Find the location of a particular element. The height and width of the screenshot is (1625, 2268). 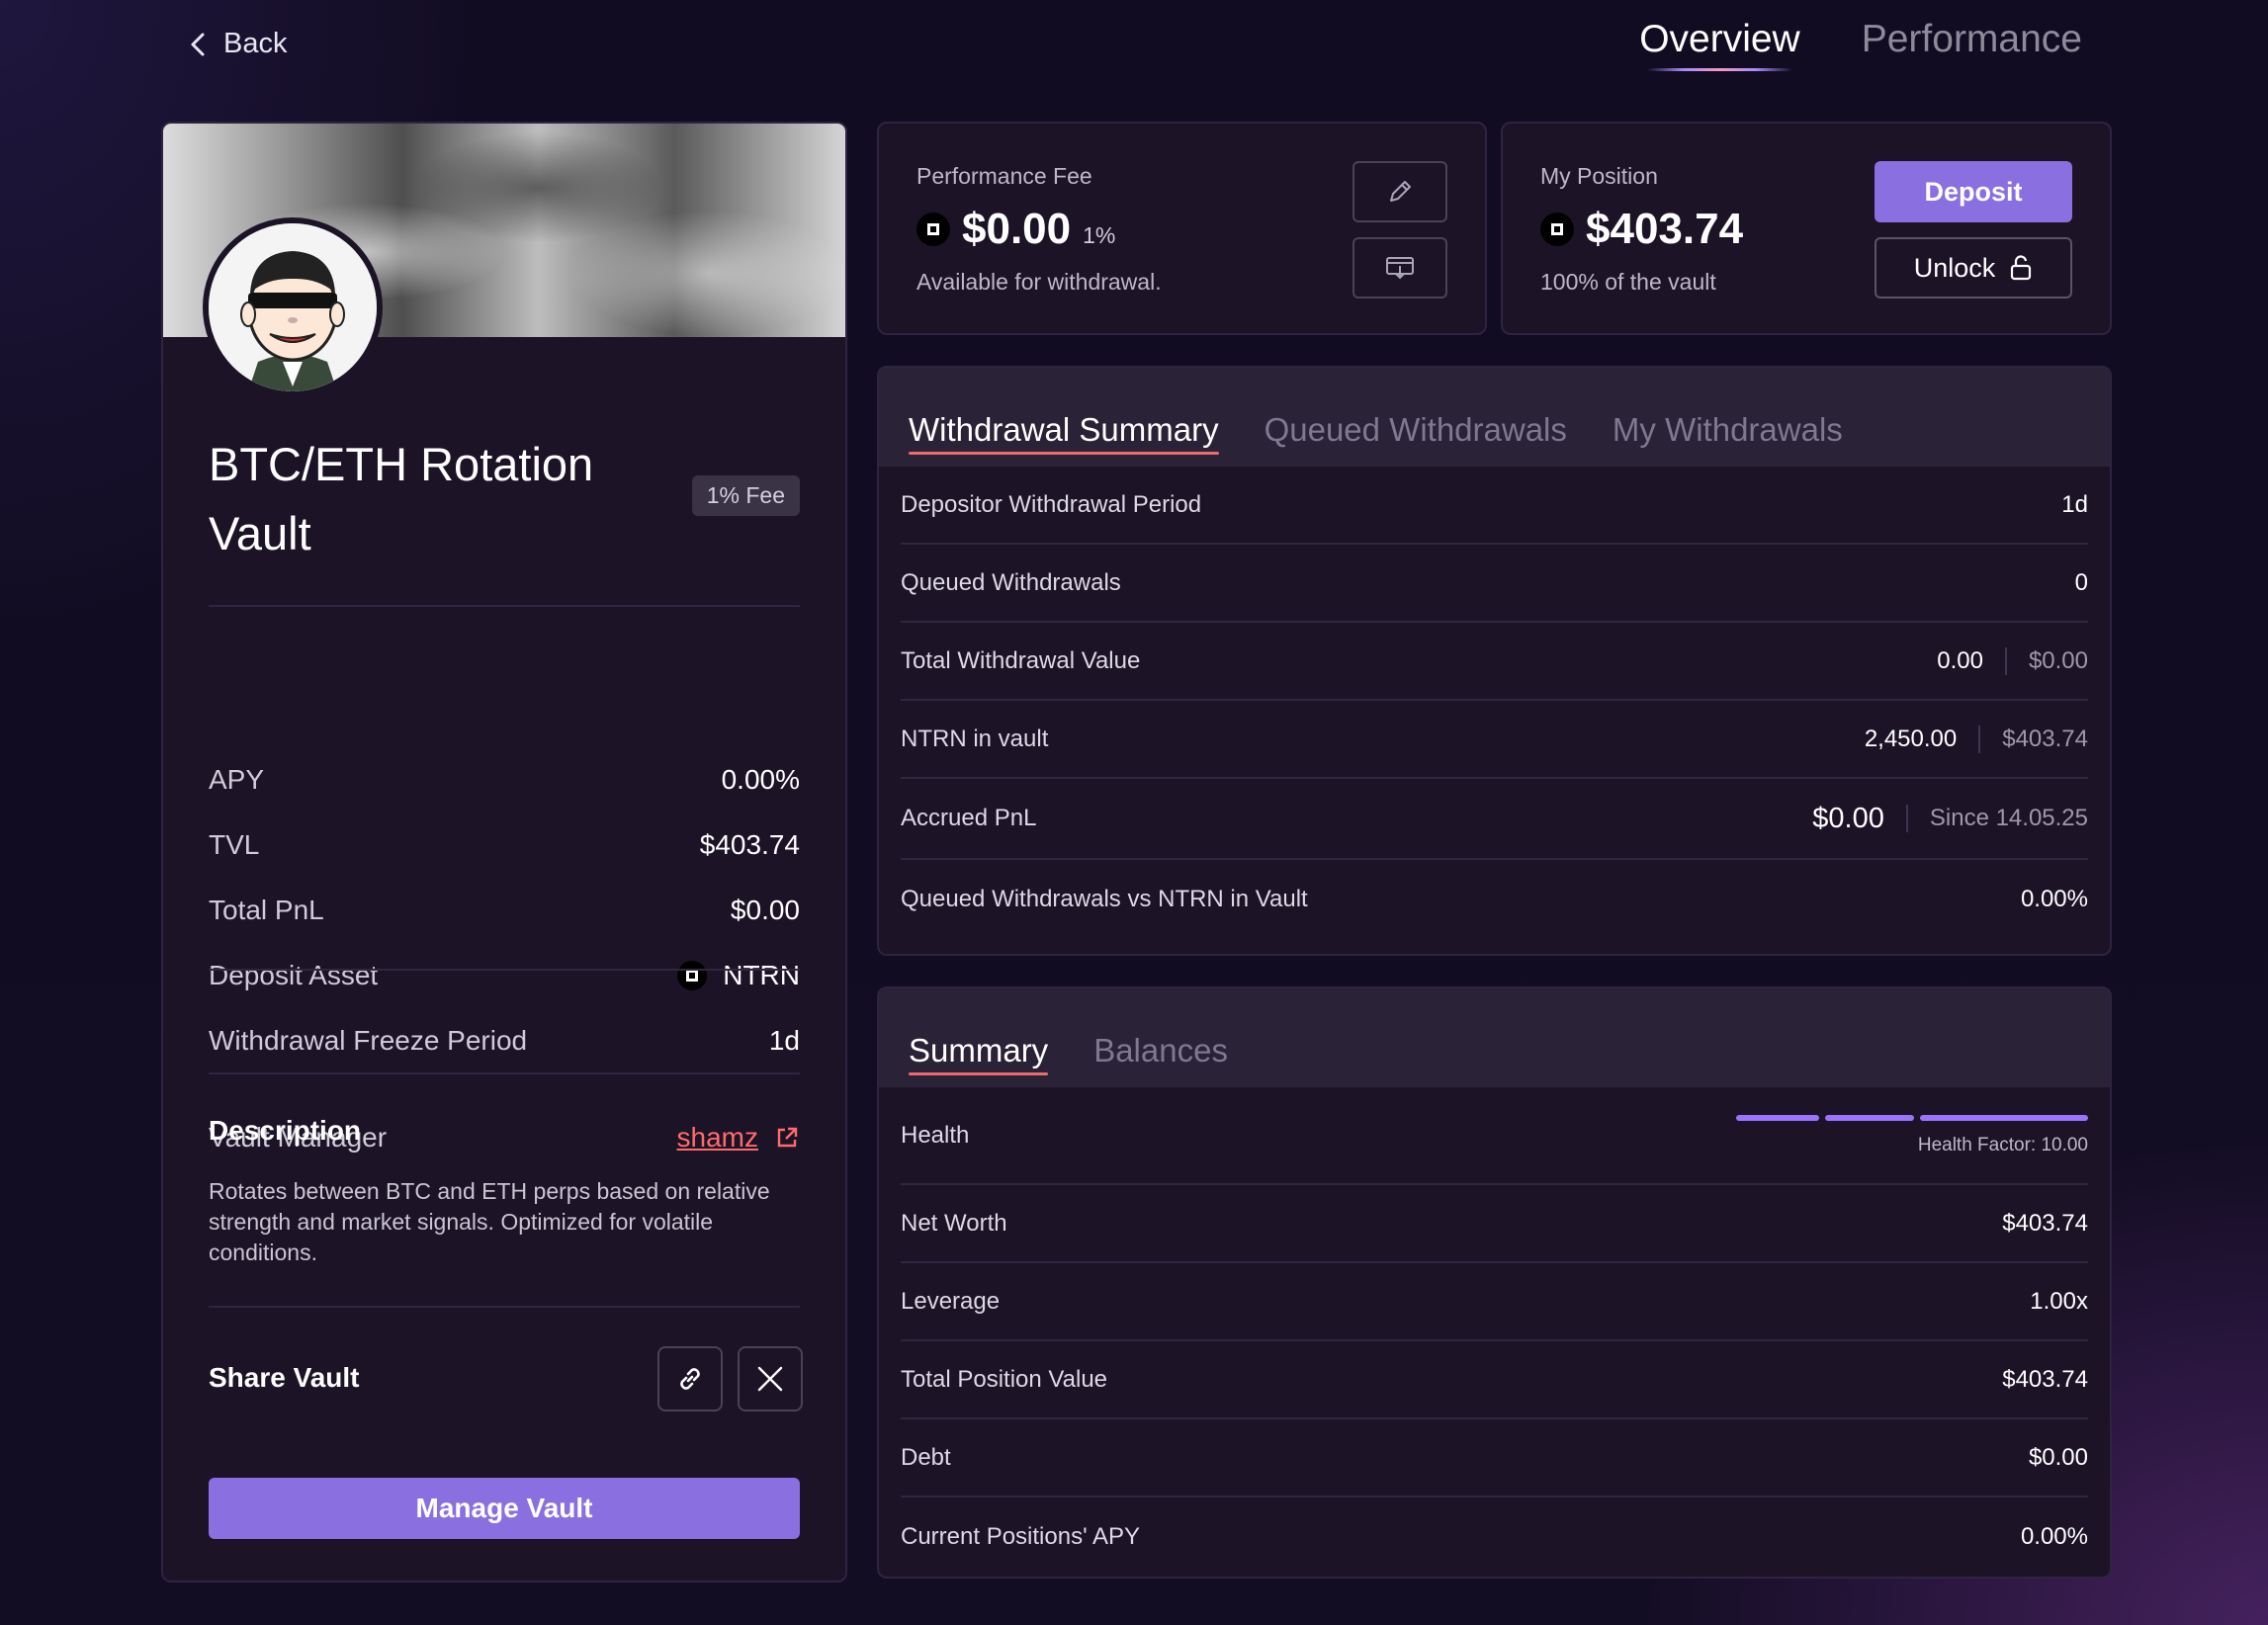

avatar-illustration is located at coordinates (293, 307).